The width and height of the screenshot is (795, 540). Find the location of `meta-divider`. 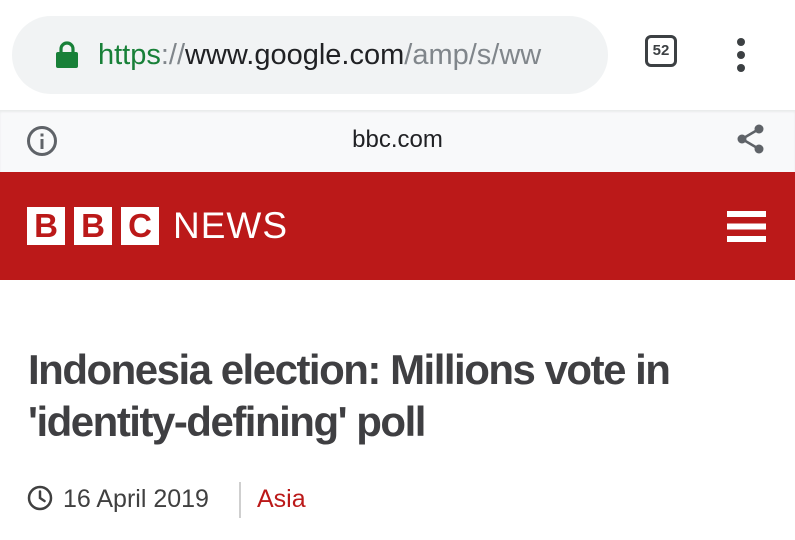

meta-divider is located at coordinates (240, 500).